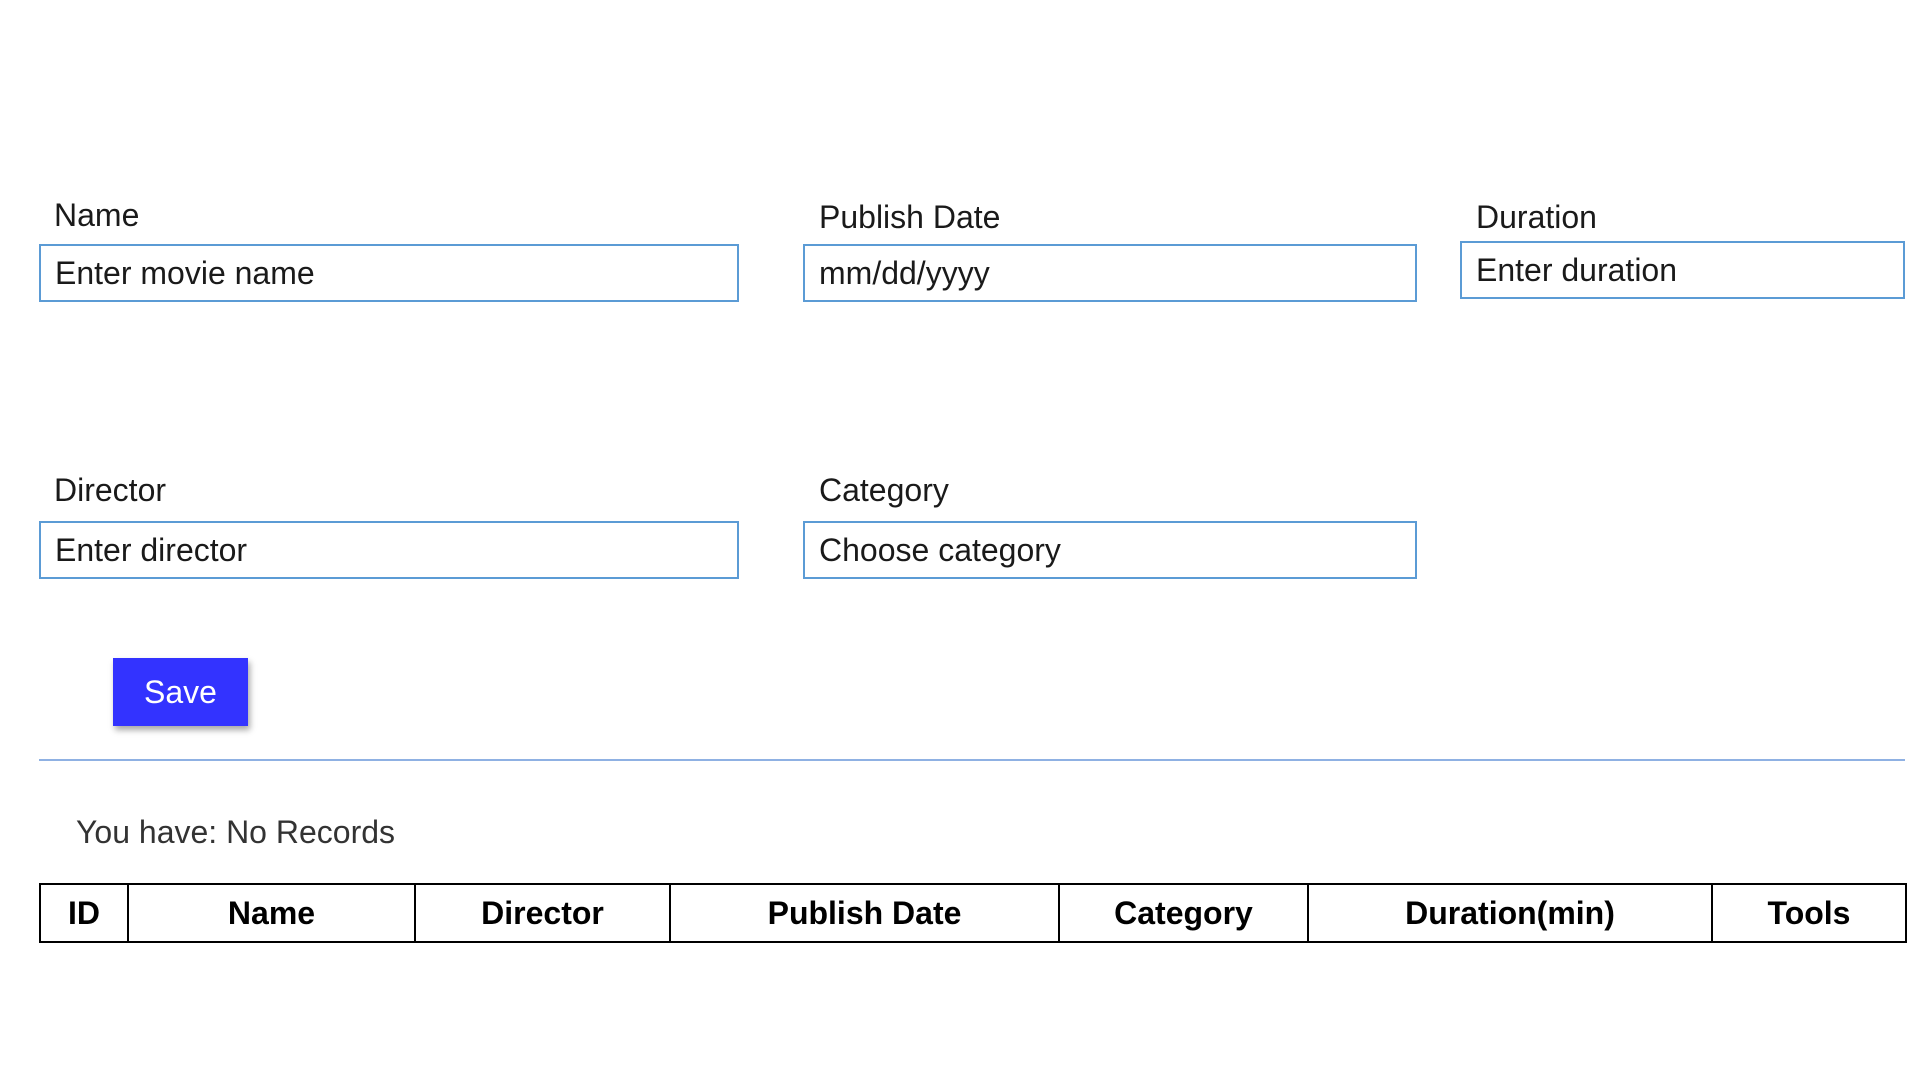 This screenshot has height=1080, width=1920. What do you see at coordinates (1183, 913) in the screenshot?
I see `column-header-category: Category` at bounding box center [1183, 913].